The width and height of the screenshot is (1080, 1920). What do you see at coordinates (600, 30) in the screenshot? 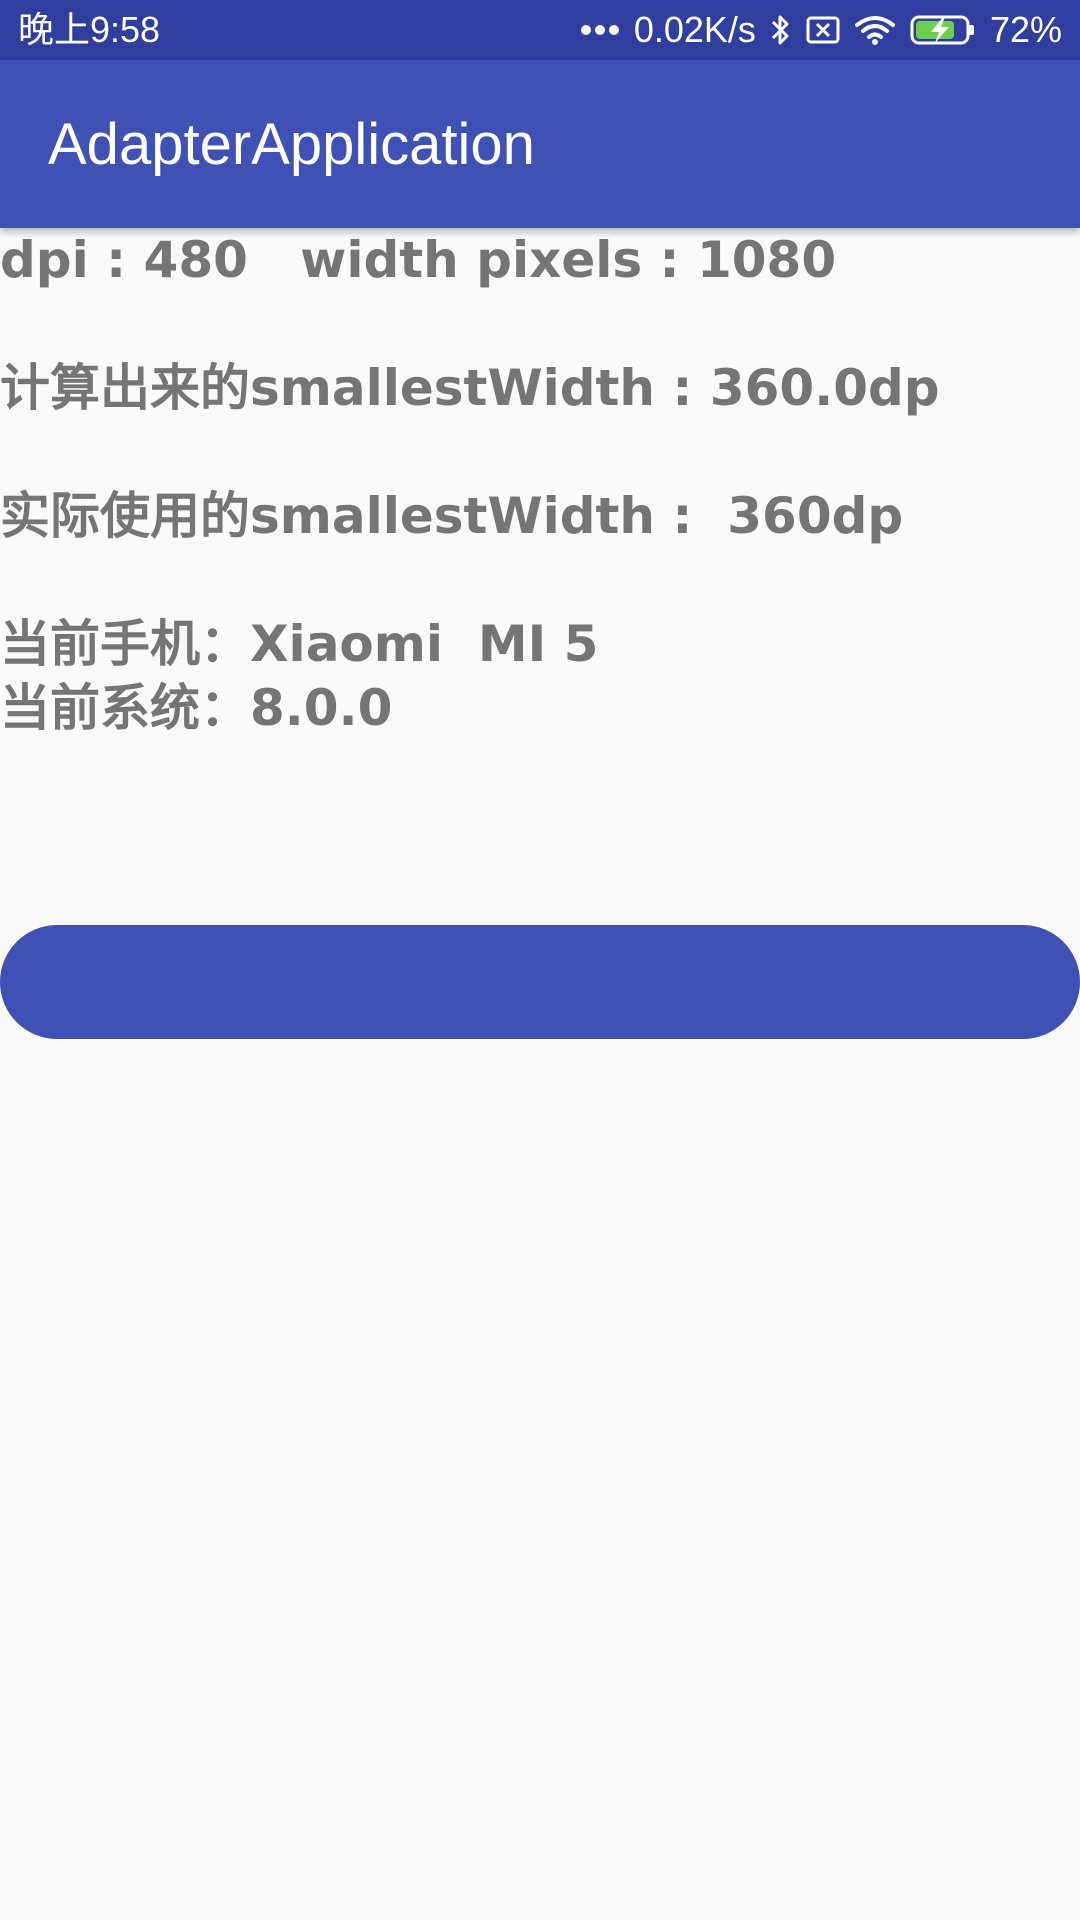
I see `more-dots-icon` at bounding box center [600, 30].